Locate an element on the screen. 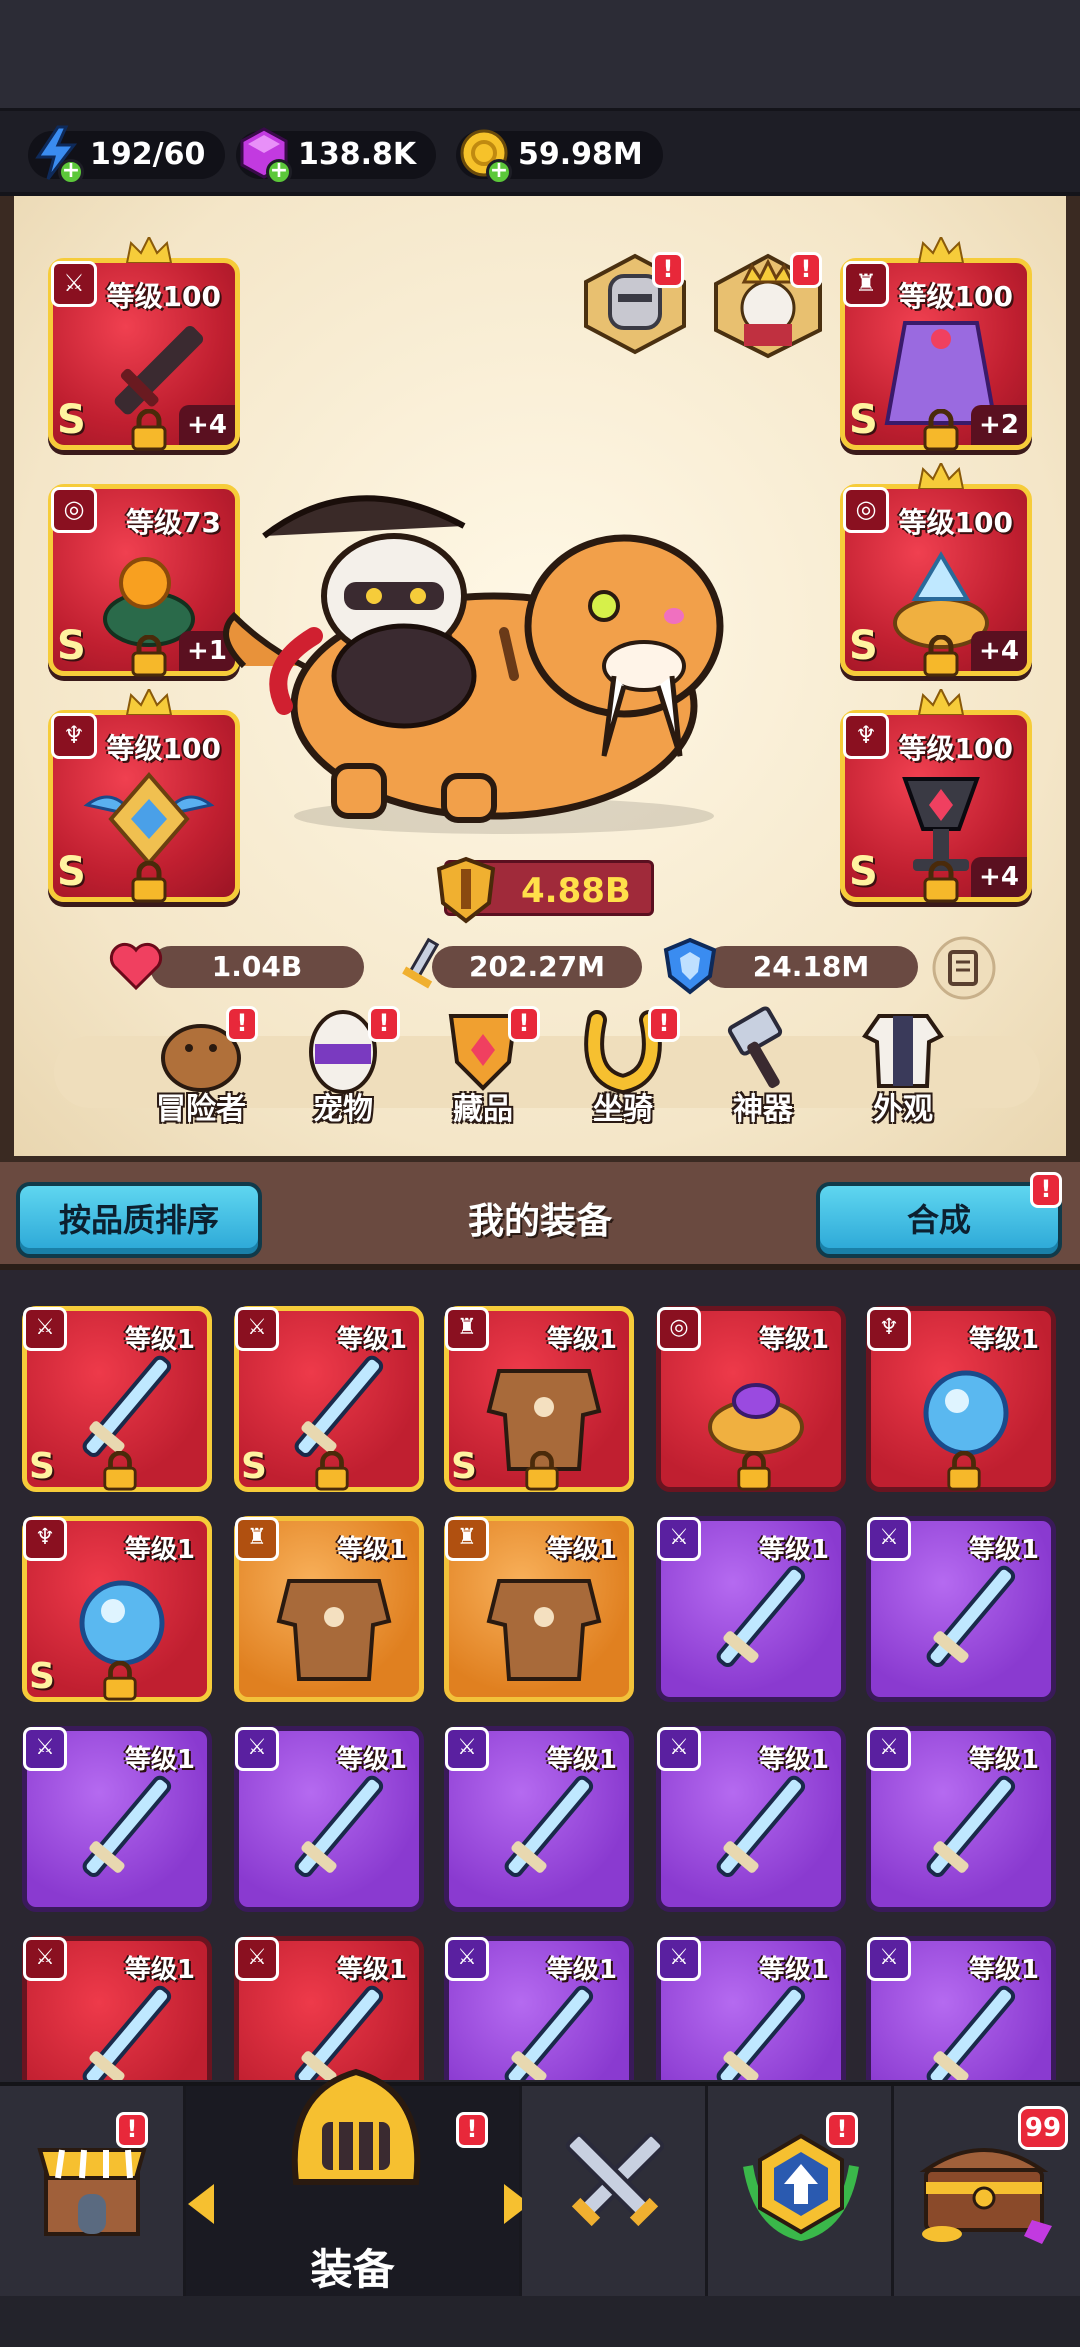 The width and height of the screenshot is (1080, 2347). add-gold-icon: + is located at coordinates (499, 172).